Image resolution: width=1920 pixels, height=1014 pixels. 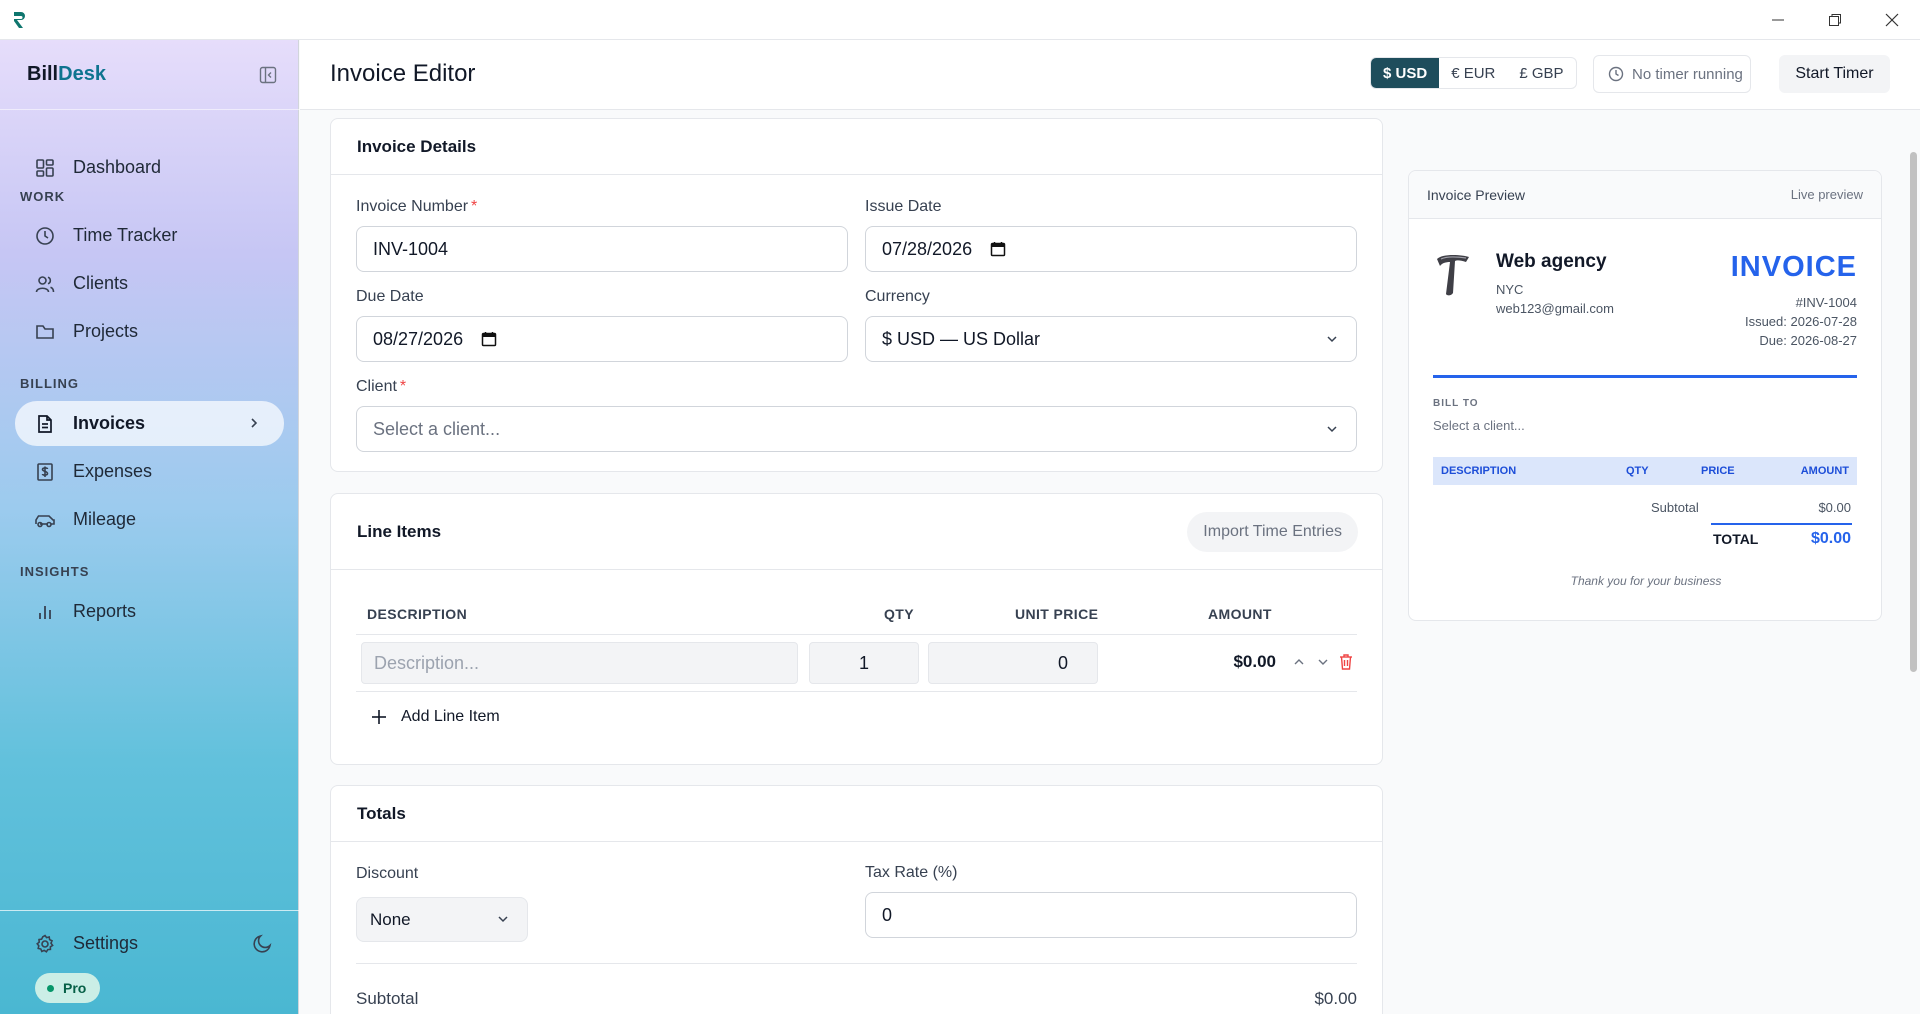 What do you see at coordinates (390, 296) in the screenshot?
I see `due-date-label: Due Date` at bounding box center [390, 296].